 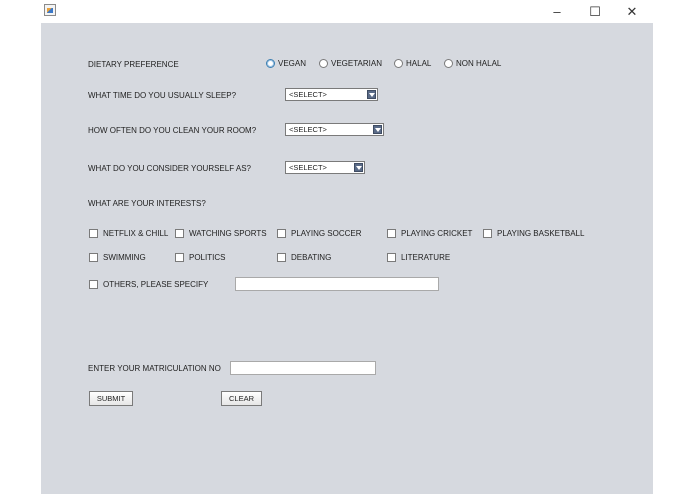 What do you see at coordinates (241, 398) in the screenshot?
I see `clear-button: CLEAR` at bounding box center [241, 398].